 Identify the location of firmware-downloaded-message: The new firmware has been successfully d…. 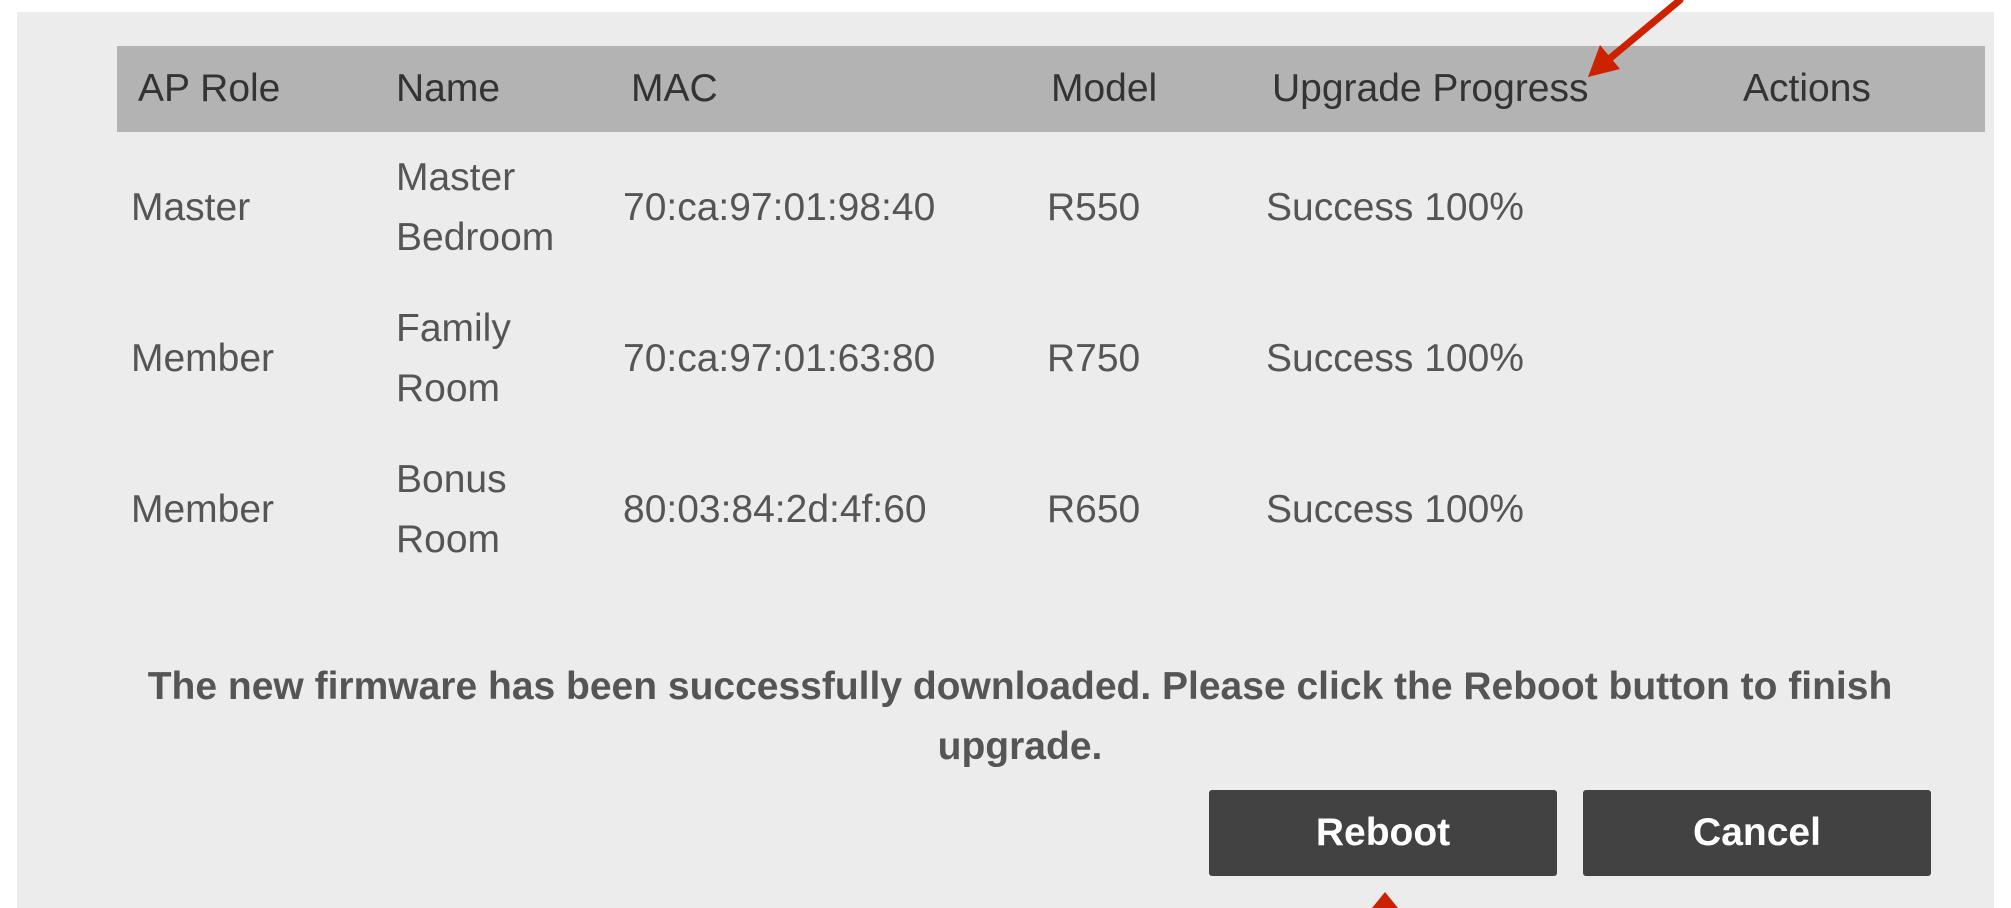
(1020, 716).